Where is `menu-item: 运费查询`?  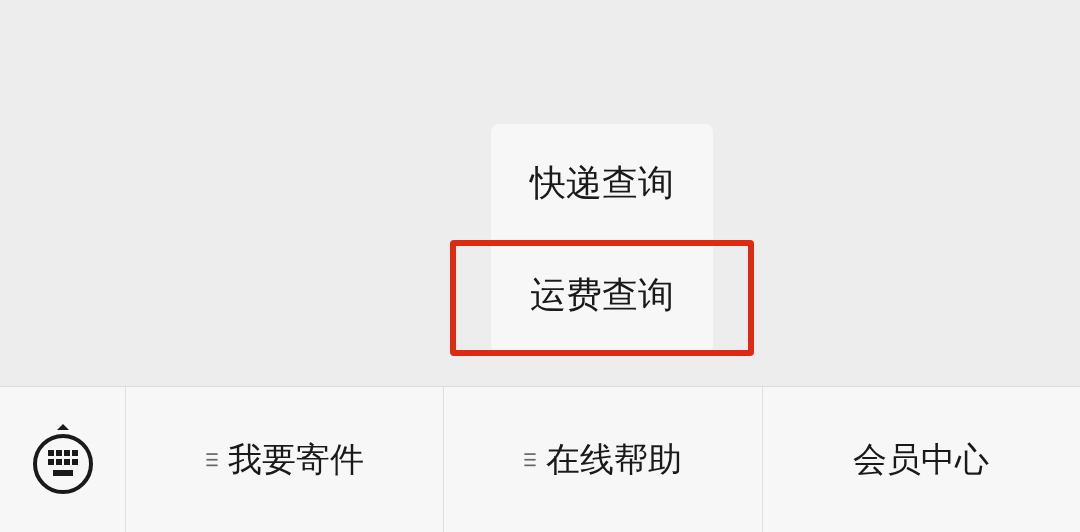
menu-item: 运费查询 is located at coordinates (602, 295).